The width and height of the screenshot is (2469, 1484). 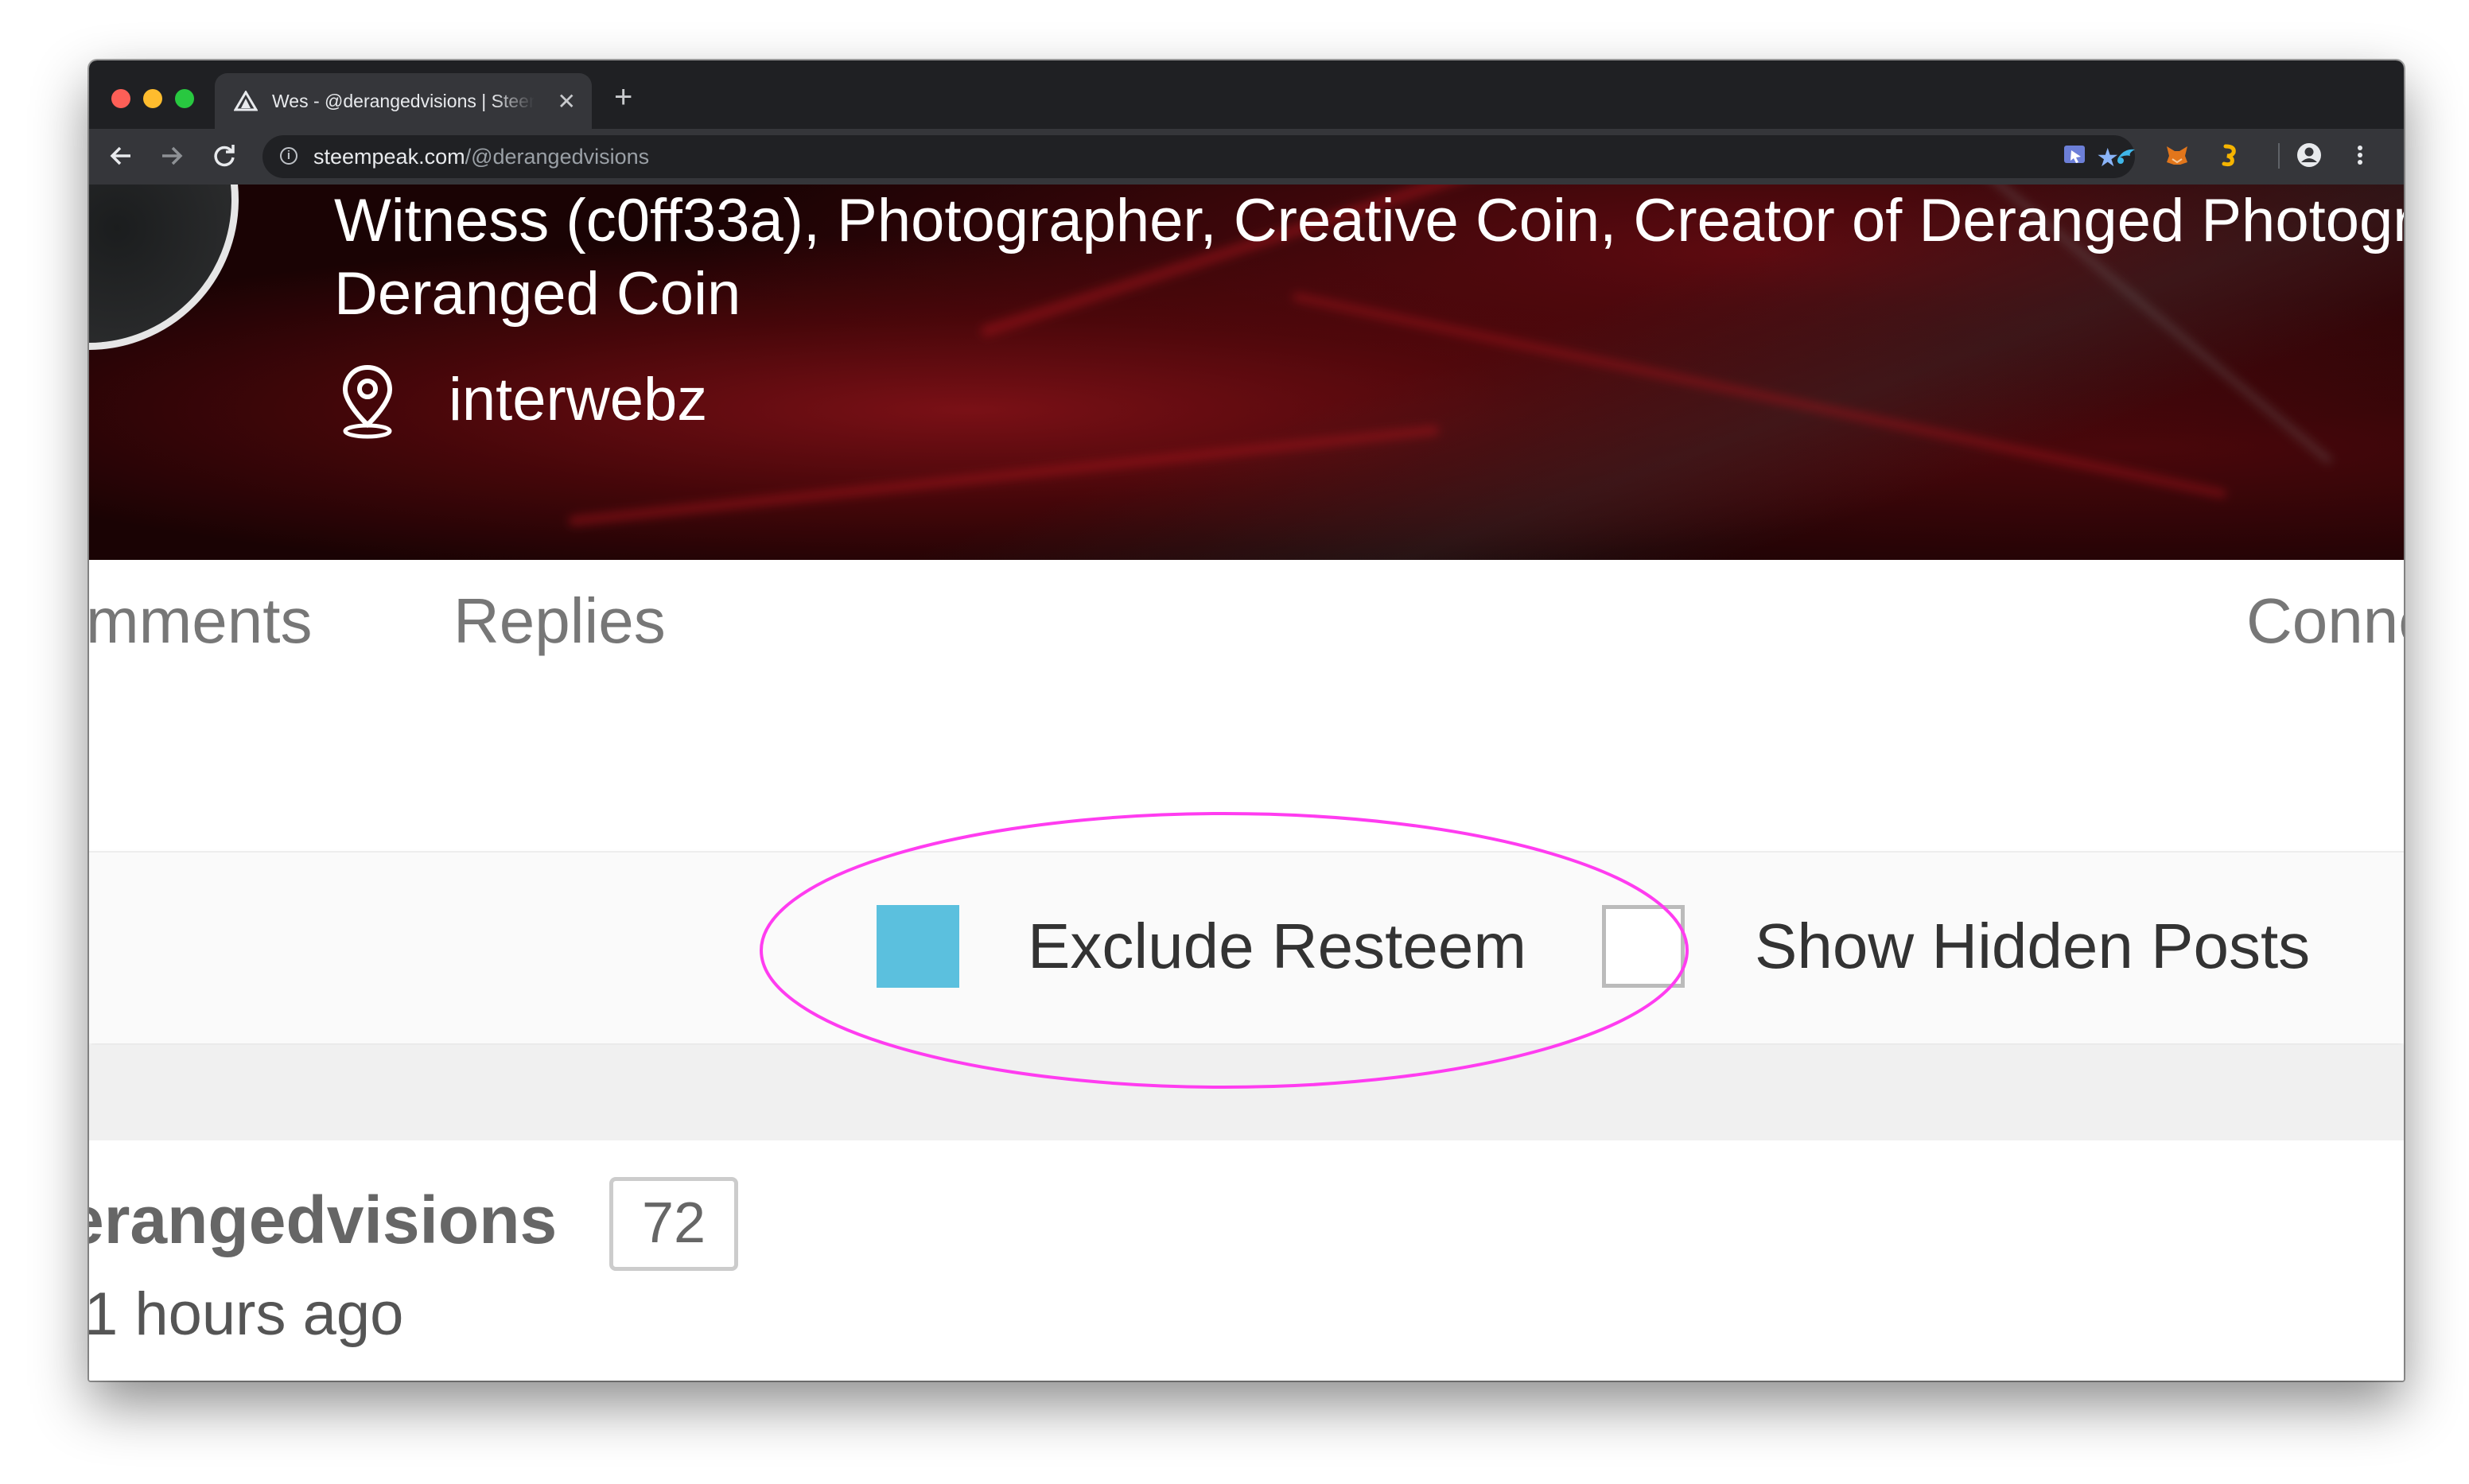 What do you see at coordinates (2309, 155) in the screenshot?
I see `profile-avatar-icon` at bounding box center [2309, 155].